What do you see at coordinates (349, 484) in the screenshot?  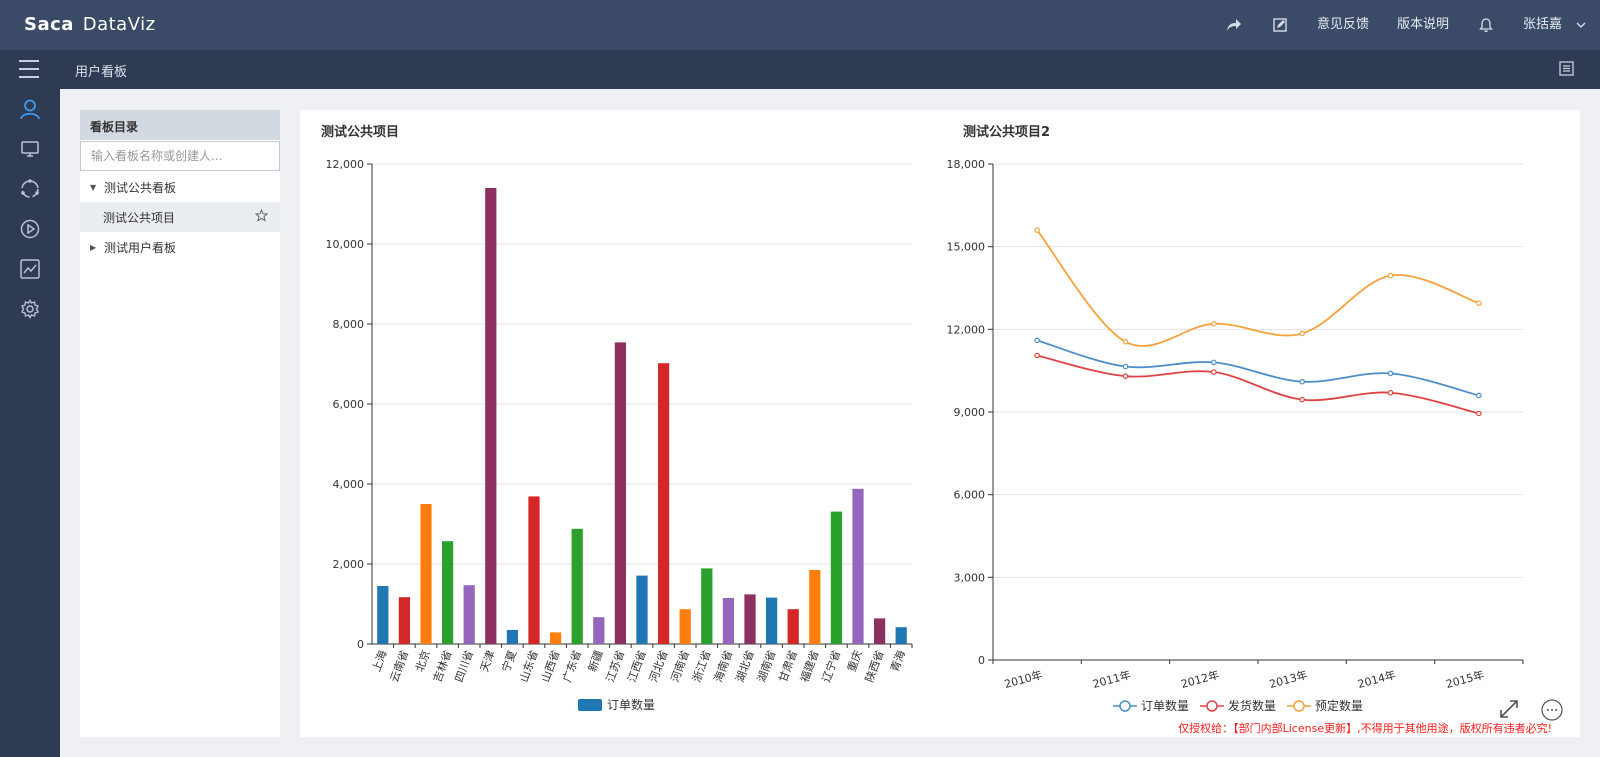 I see `y-tick-label: 4,000` at bounding box center [349, 484].